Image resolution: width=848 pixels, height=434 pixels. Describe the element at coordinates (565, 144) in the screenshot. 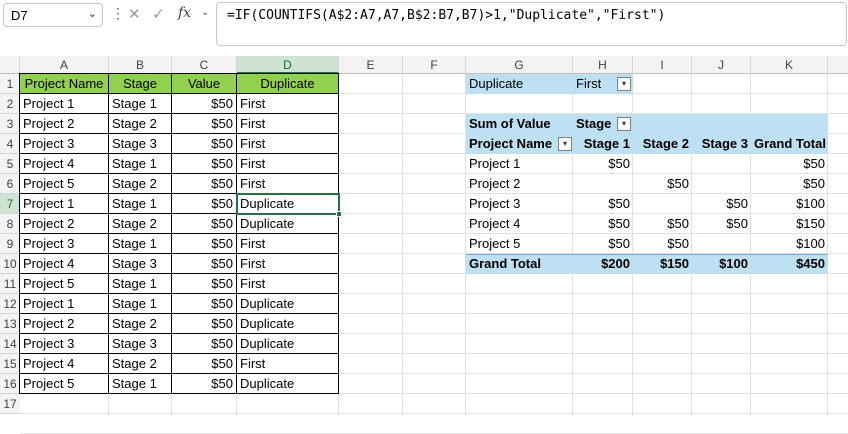

I see `project-filter-dropdown-icon: ▾` at that location.